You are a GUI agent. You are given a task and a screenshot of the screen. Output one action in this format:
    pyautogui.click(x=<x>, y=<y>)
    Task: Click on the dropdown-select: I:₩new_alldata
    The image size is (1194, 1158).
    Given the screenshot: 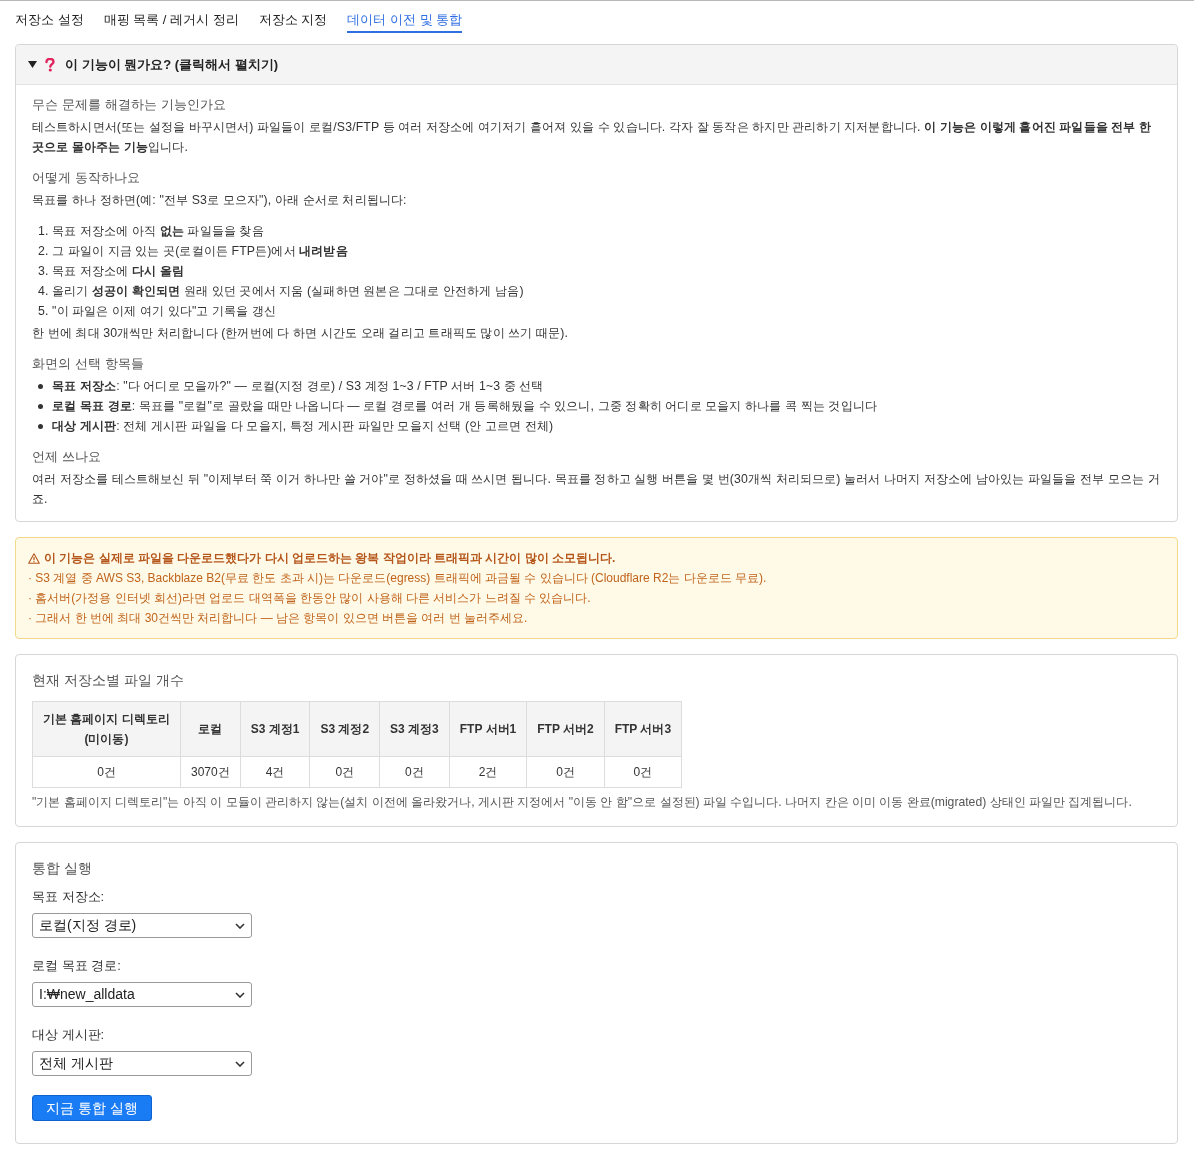 What is the action you would take?
    pyautogui.click(x=142, y=994)
    